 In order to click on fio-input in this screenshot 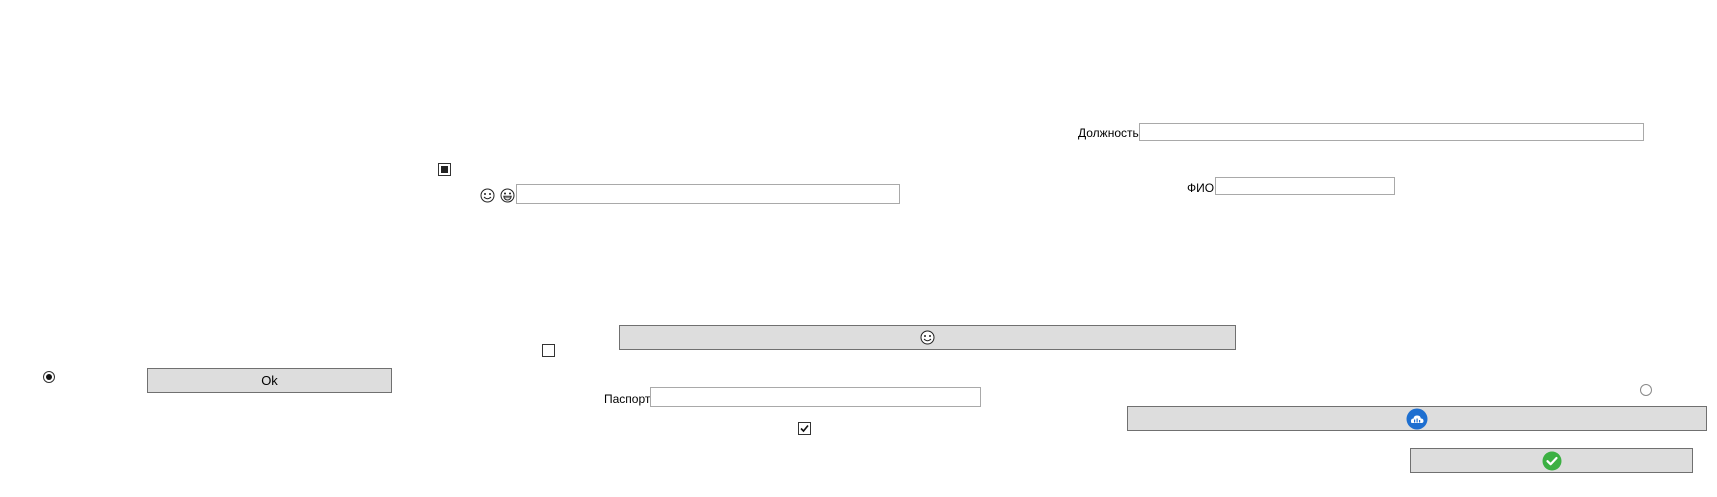, I will do `click(1305, 186)`.